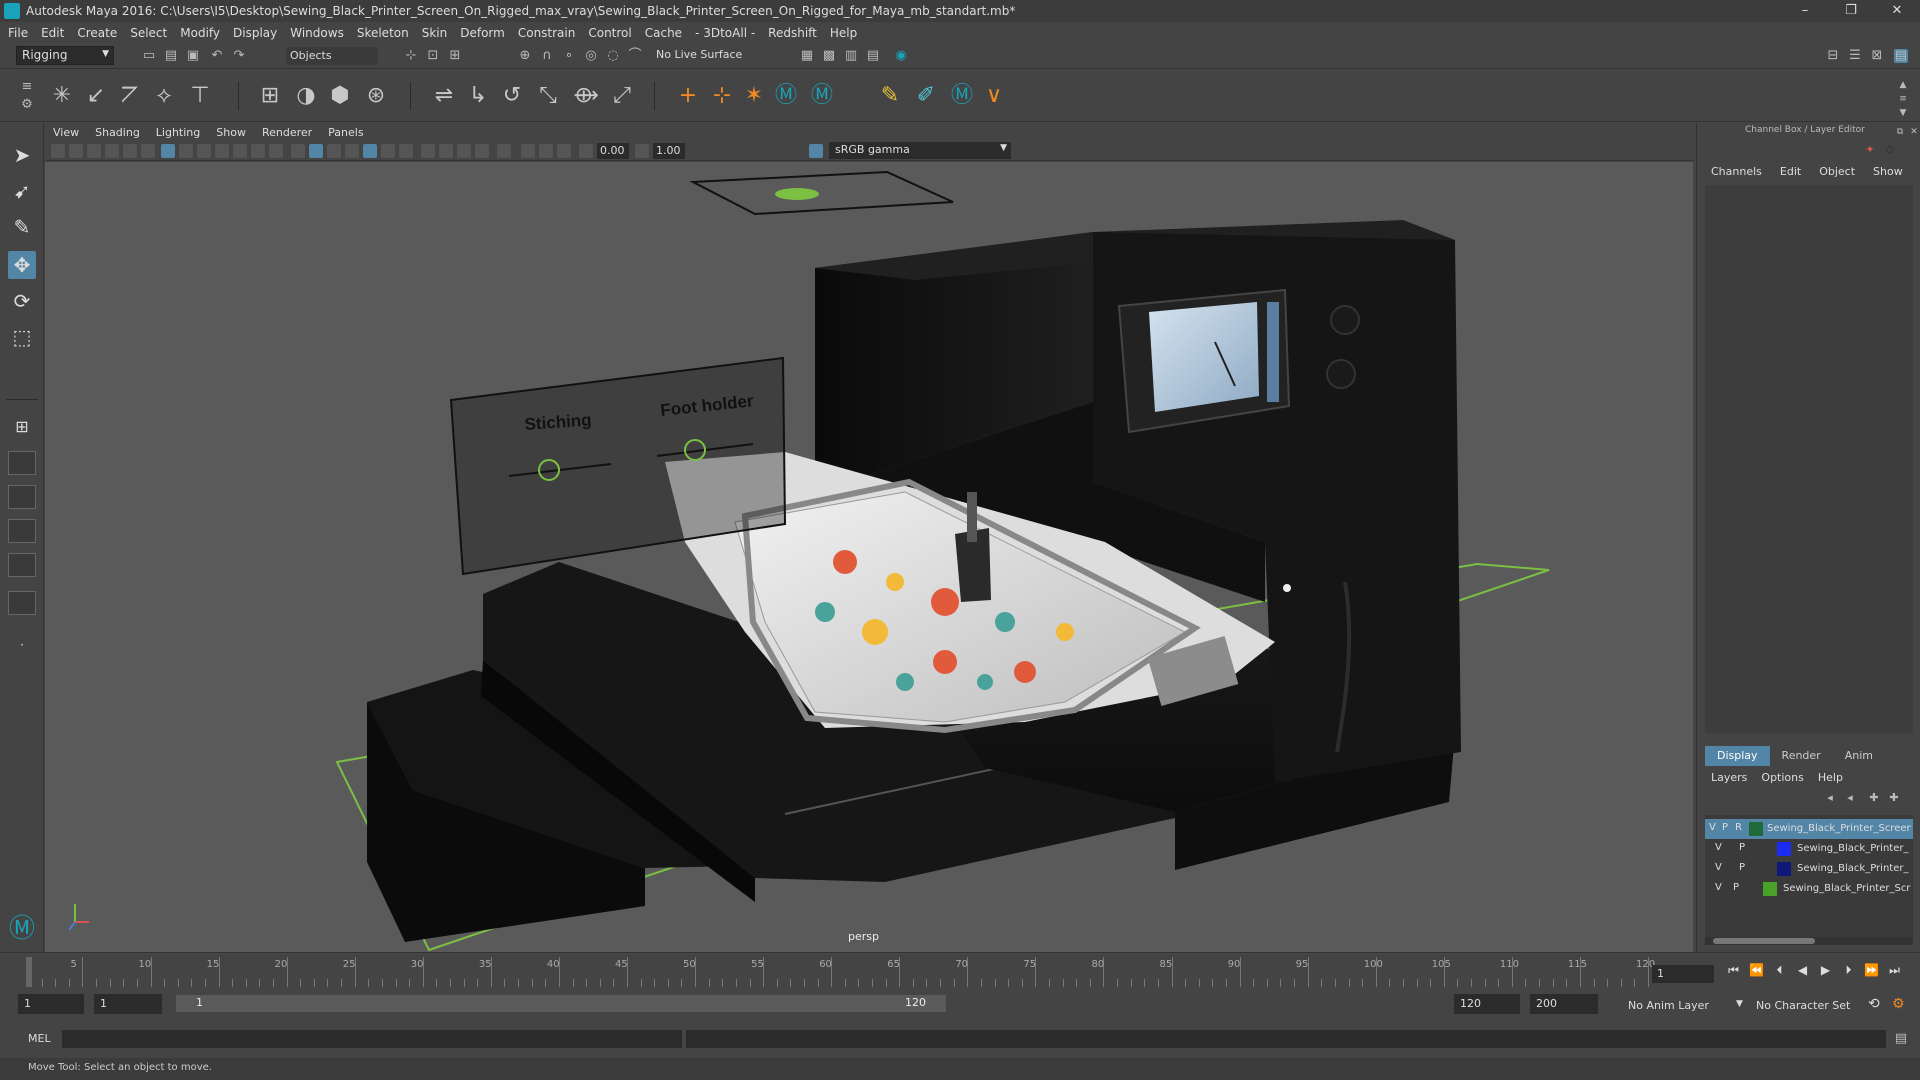  I want to click on maximize-button: ❐, so click(1851, 11).